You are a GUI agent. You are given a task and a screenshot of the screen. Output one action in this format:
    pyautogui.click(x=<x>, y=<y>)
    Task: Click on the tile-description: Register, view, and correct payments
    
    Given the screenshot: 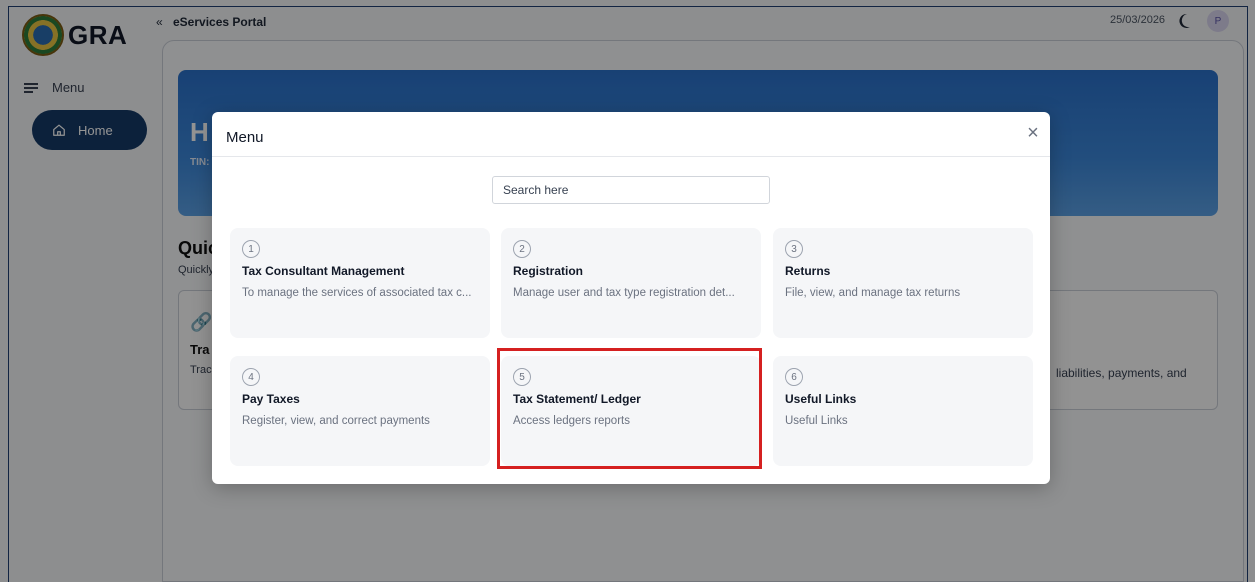 What is the action you would take?
    pyautogui.click(x=336, y=421)
    